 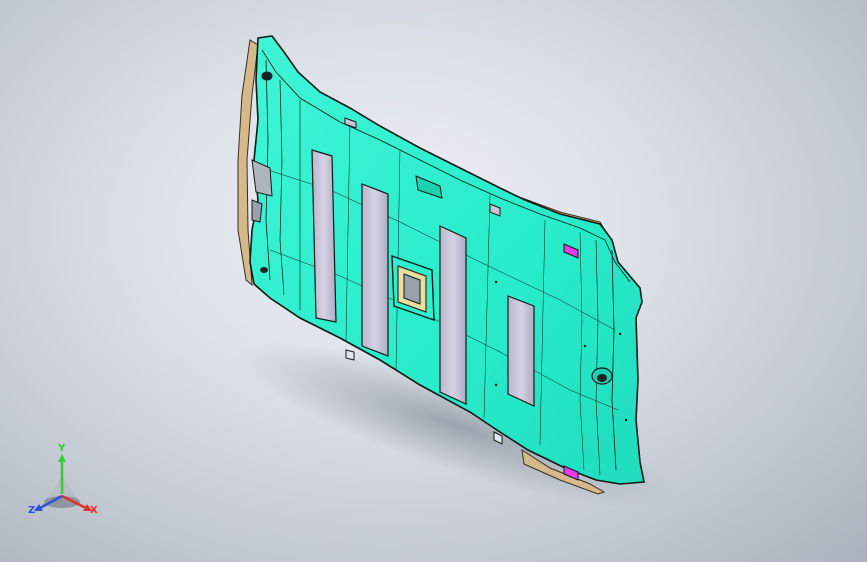 What do you see at coordinates (602, 378) in the screenshot?
I see `rear-grab-hole` at bounding box center [602, 378].